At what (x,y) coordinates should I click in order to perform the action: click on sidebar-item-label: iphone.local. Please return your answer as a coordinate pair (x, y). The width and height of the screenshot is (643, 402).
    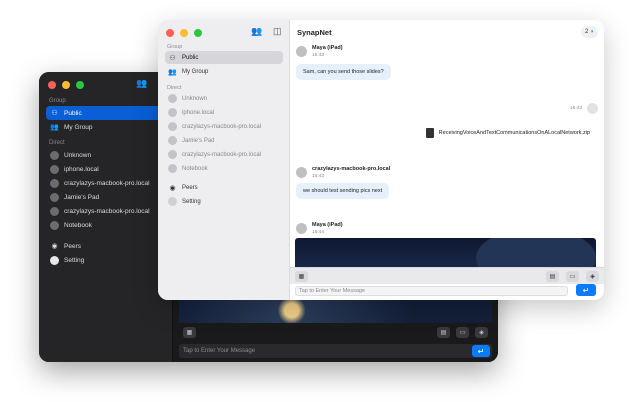
    Looking at the image, I should click on (198, 112).